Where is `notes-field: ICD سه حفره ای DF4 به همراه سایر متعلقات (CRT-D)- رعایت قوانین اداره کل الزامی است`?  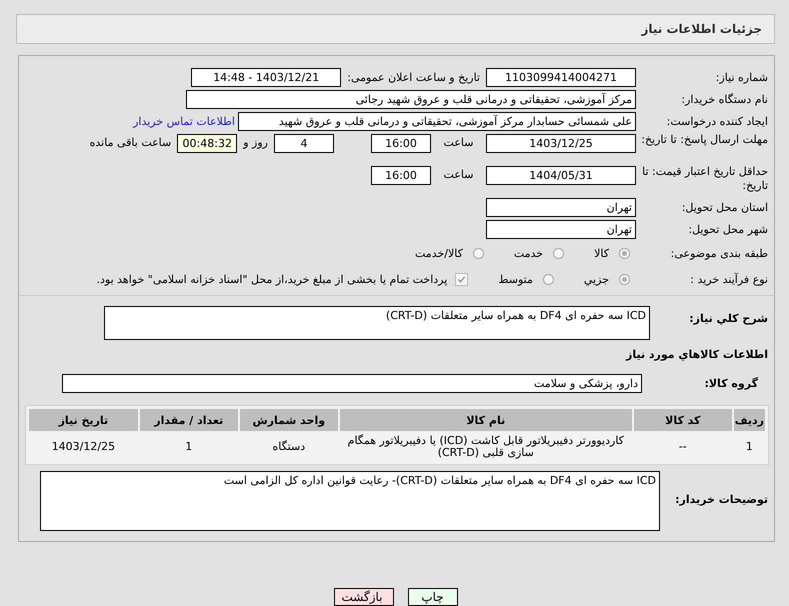
notes-field: ICD سه حفره ای DF4 به همراه سایر متعلقات (CRT-D)- رعایت قوانین اداره کل الزامی است is located at coordinates (350, 501).